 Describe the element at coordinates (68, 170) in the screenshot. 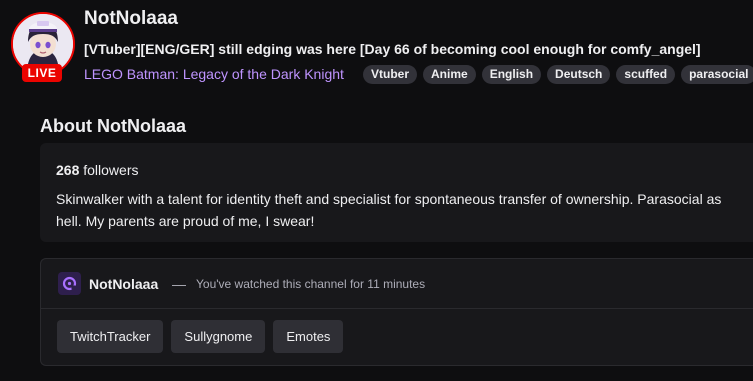

I see `followers-number: 268` at that location.